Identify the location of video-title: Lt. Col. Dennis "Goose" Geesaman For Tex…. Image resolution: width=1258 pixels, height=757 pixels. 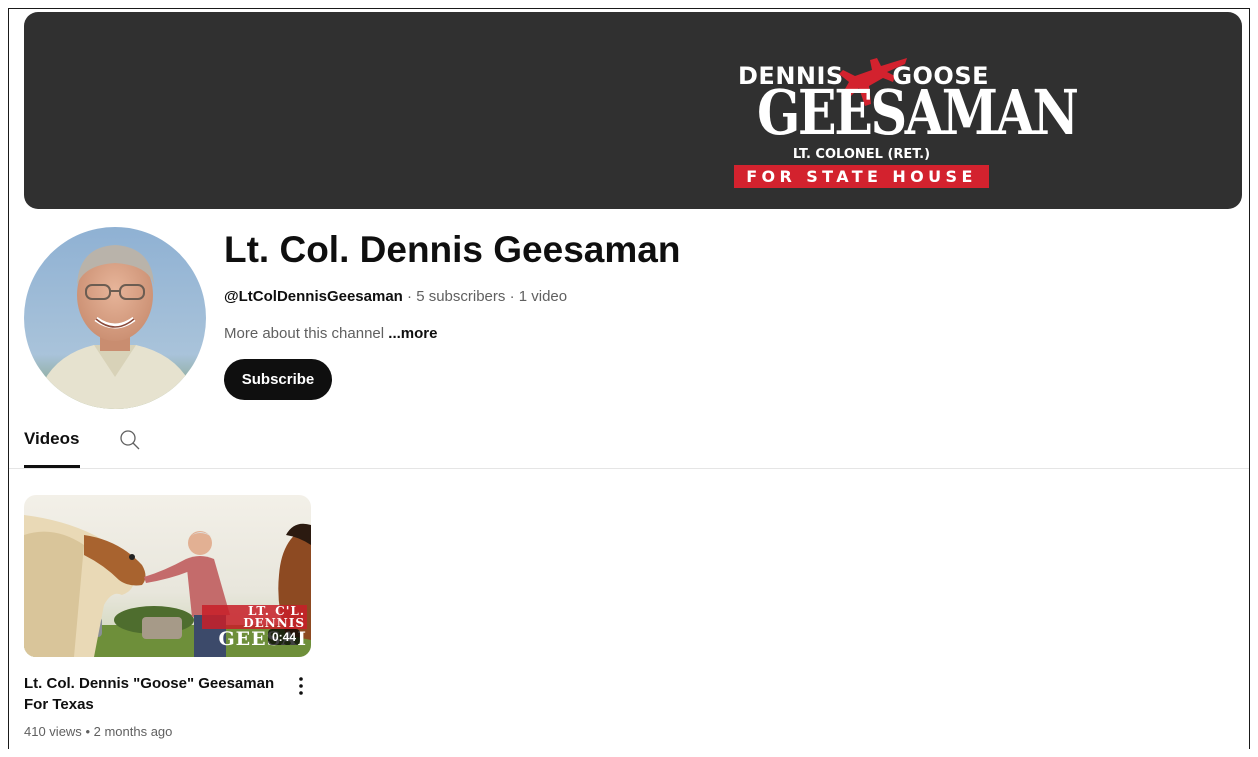
(151, 694).